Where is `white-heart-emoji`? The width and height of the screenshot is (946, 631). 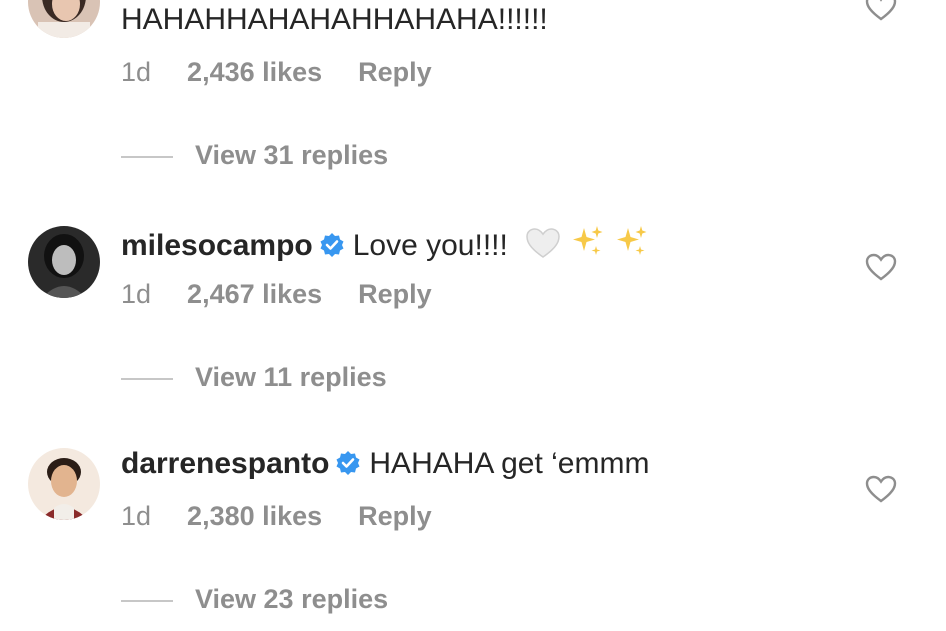 white-heart-emoji is located at coordinates (543, 247).